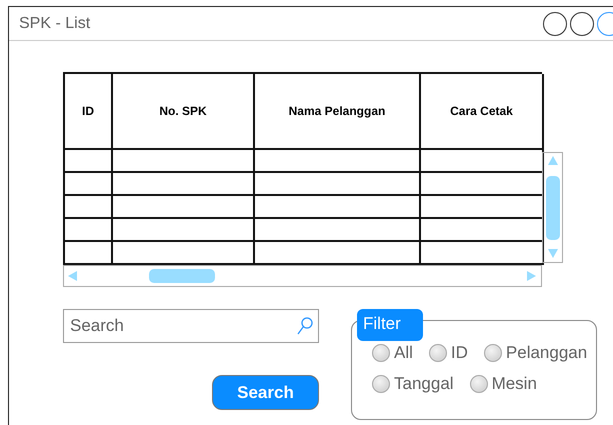 Image resolution: width=613 pixels, height=425 pixels. Describe the element at coordinates (302, 276) in the screenshot. I see `horizontal-scrollbar` at that location.